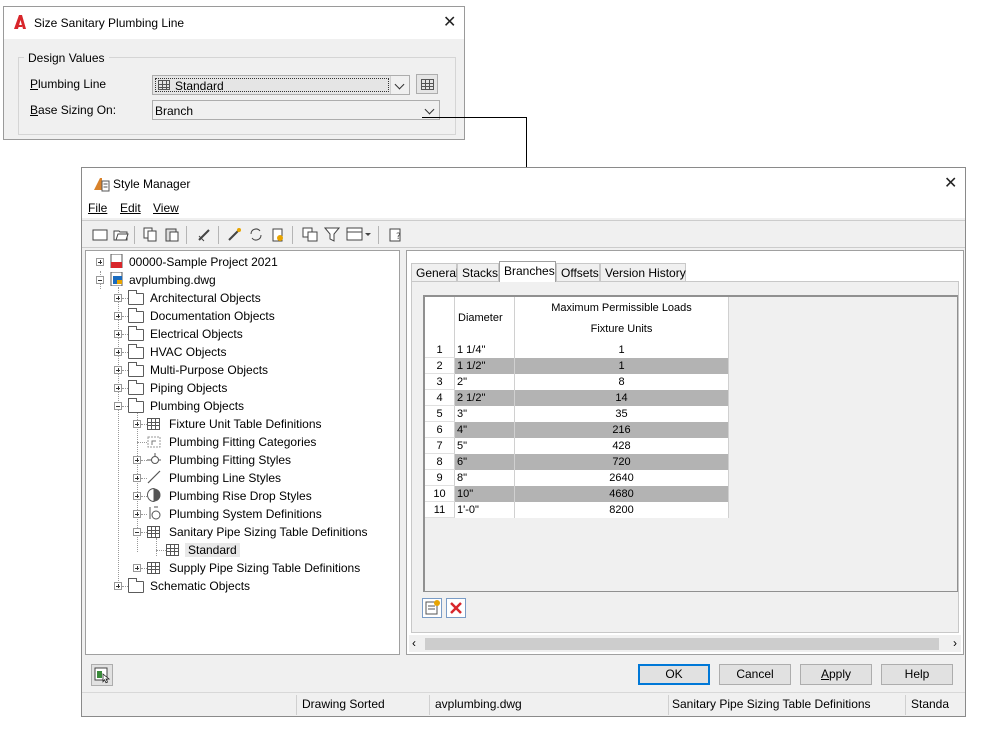 This screenshot has height=731, width=992. I want to click on table-row: 11 1/4" 1, so click(577, 350).